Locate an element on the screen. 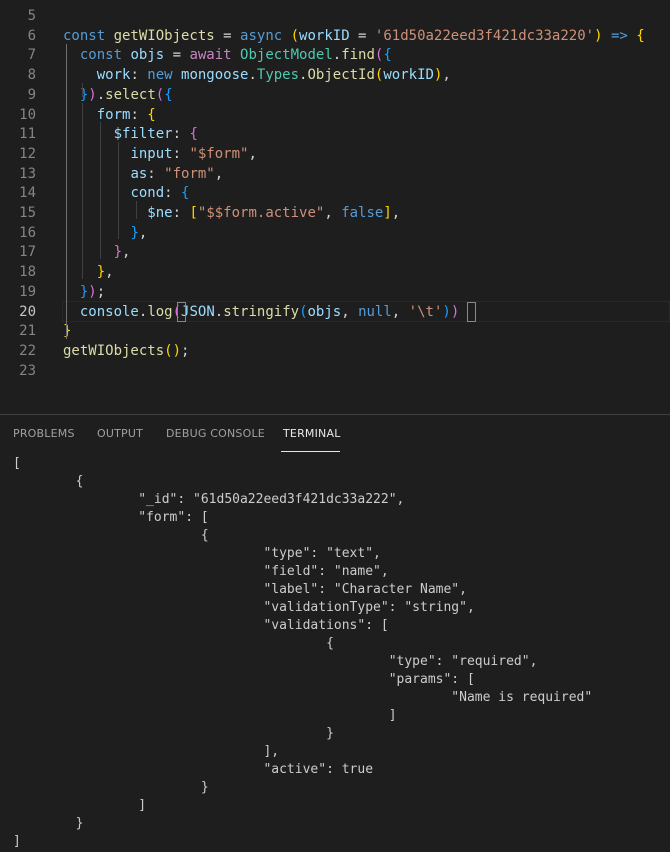 This screenshot has height=852, width=670. code-line: 7 const objs = await ObjectModel.find({ is located at coordinates (335, 55).